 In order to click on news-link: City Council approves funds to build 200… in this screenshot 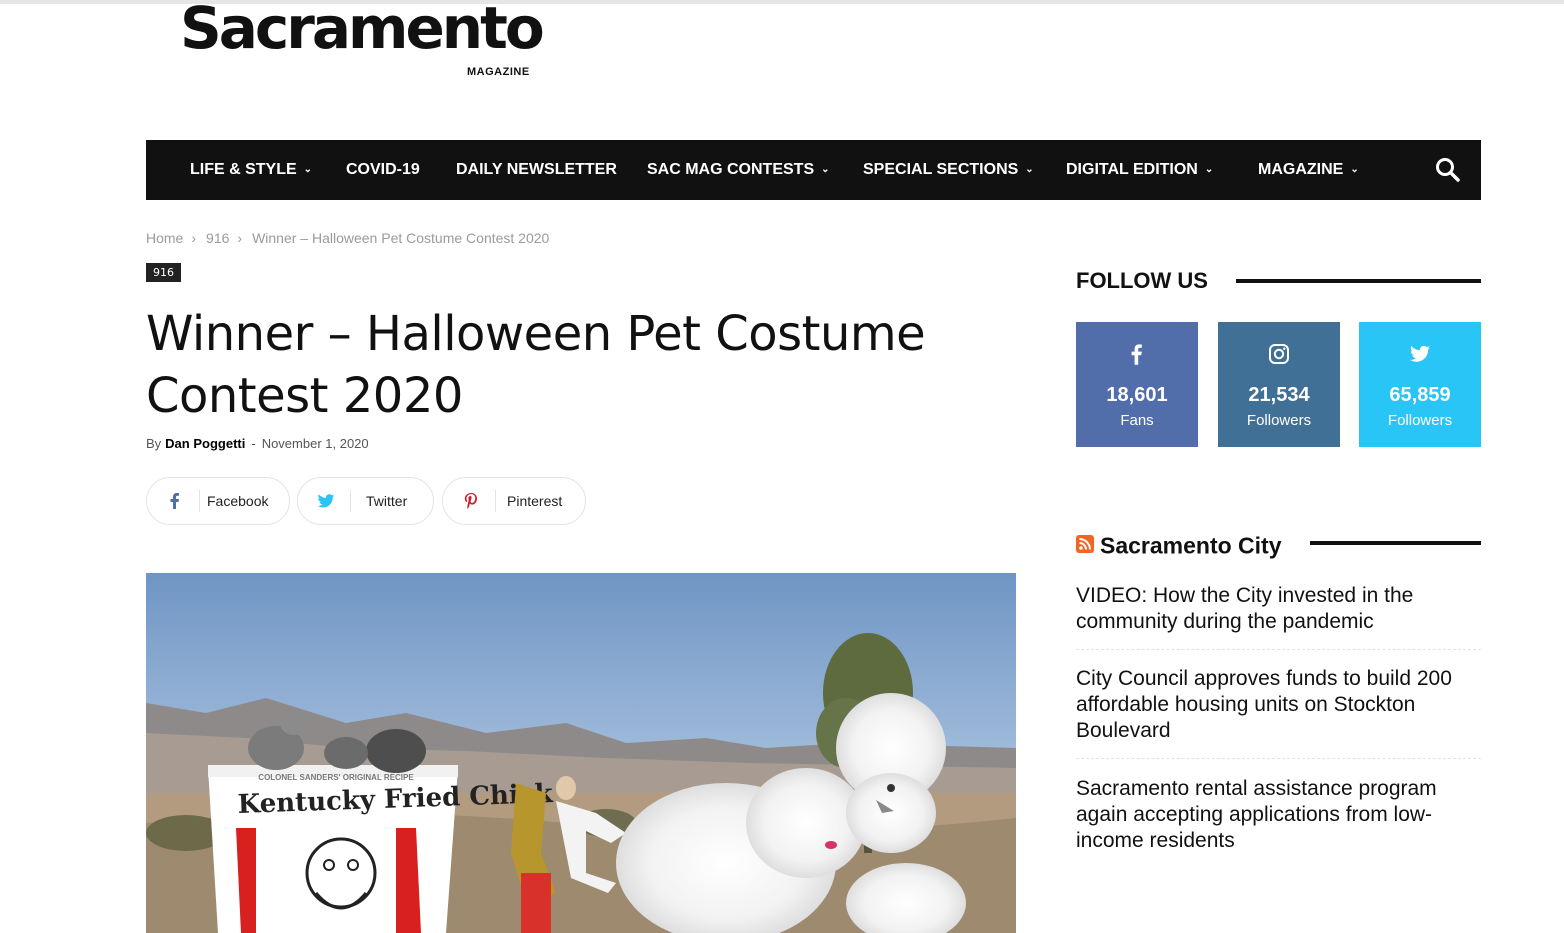, I will do `click(1278, 705)`.